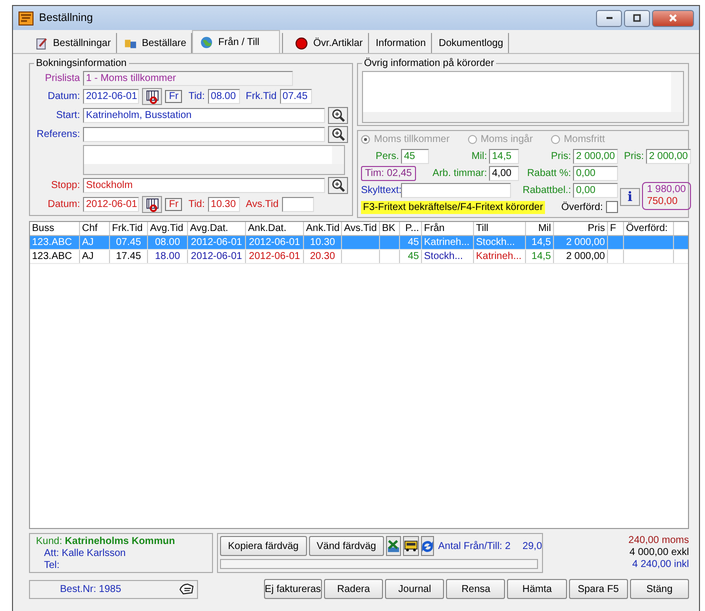 This screenshot has width=705, height=611. Describe the element at coordinates (359, 257) in the screenshot. I see `table-row: 123.ABC AJ 17.45 18.00 2012-06-01 2012-06-01 20.30 45 Stockh... Katrineh... 14,5 2 000,00` at that location.